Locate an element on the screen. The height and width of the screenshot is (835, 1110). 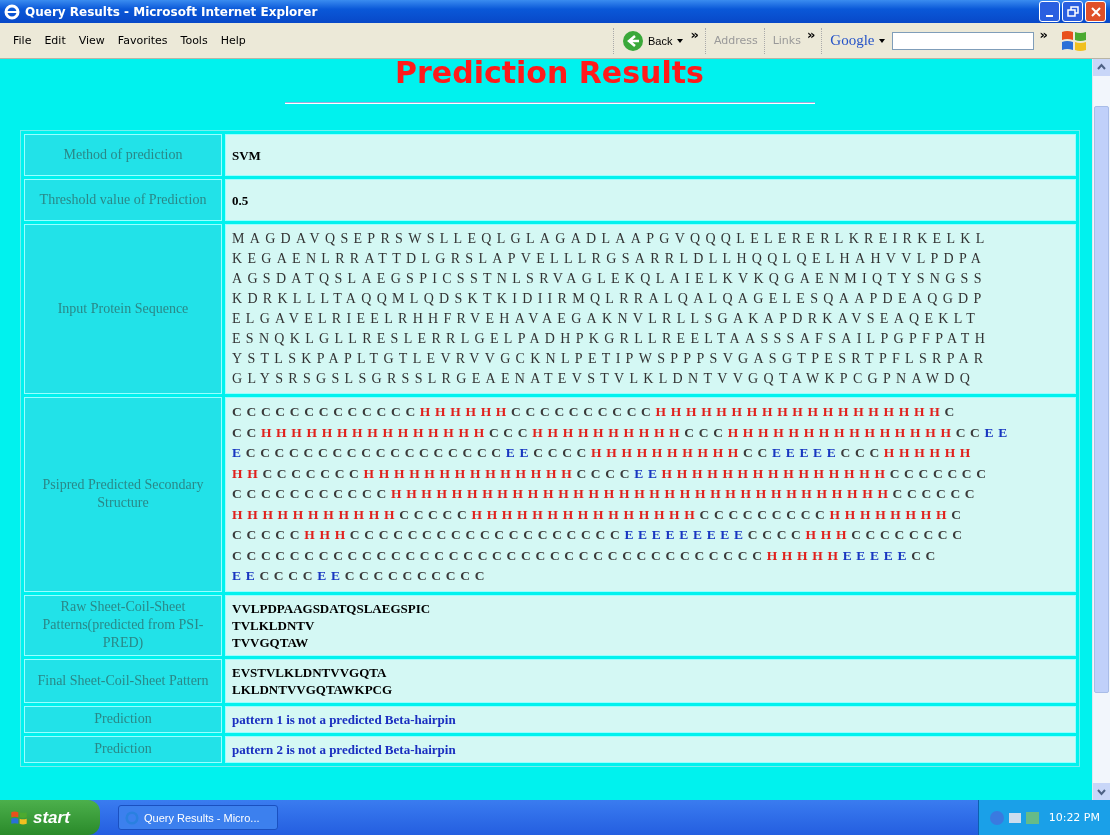
row-label: Raw Sheet-Coil-Sheet Patterns(predicted from PSI-PRED) is located at coordinates (123, 625).